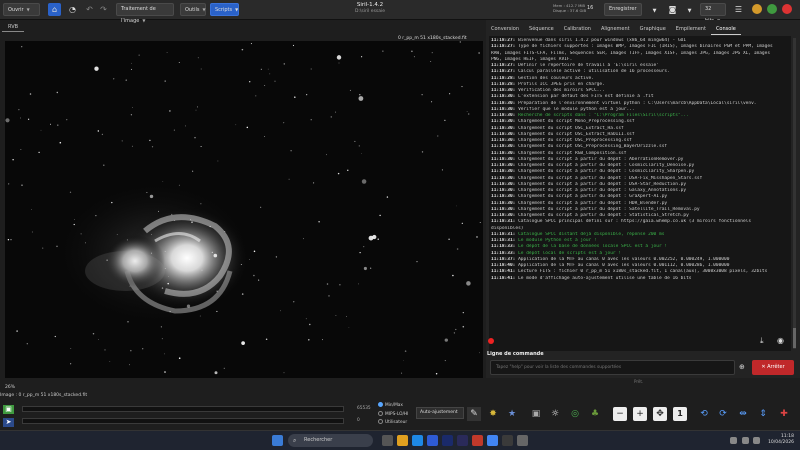 This screenshot has width=800, height=450. I want to click on minimize-button, so click(757, 9).